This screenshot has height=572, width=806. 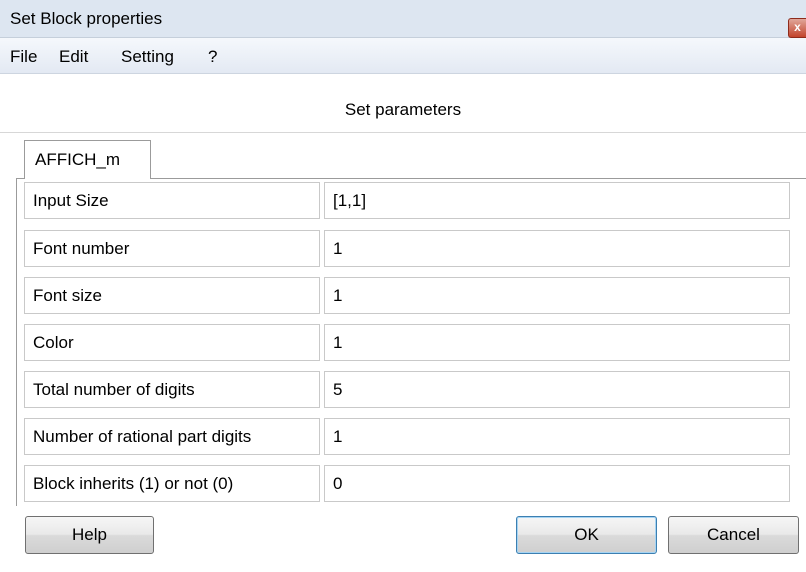 What do you see at coordinates (172, 342) in the screenshot?
I see `param-label-color: Color` at bounding box center [172, 342].